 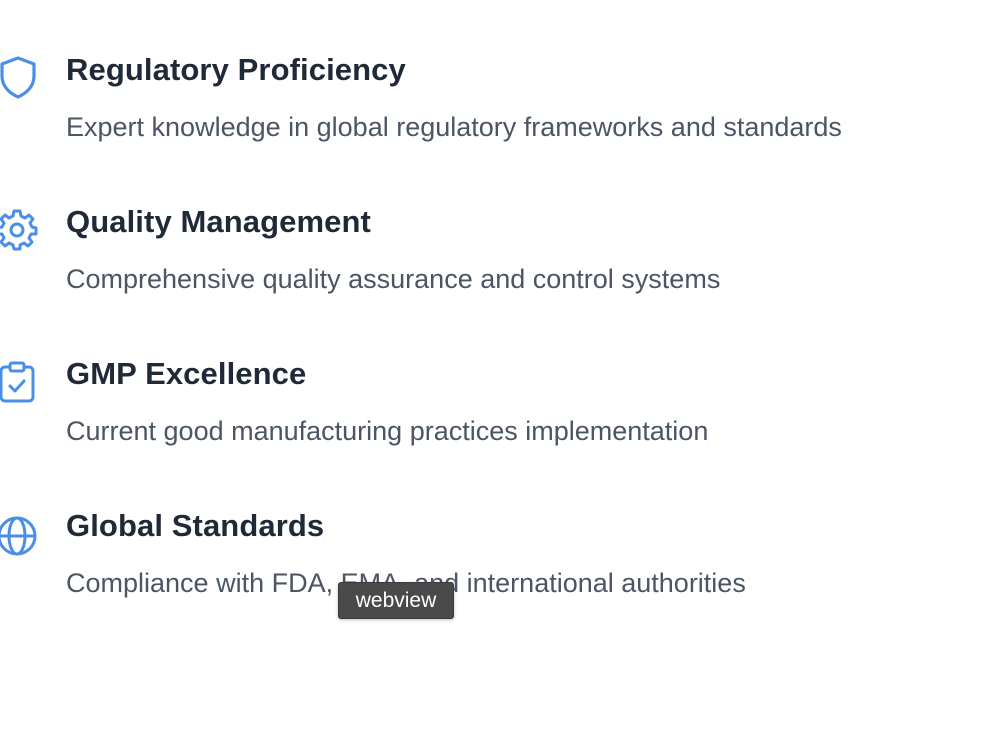 I want to click on shield-icon, so click(x=19, y=78).